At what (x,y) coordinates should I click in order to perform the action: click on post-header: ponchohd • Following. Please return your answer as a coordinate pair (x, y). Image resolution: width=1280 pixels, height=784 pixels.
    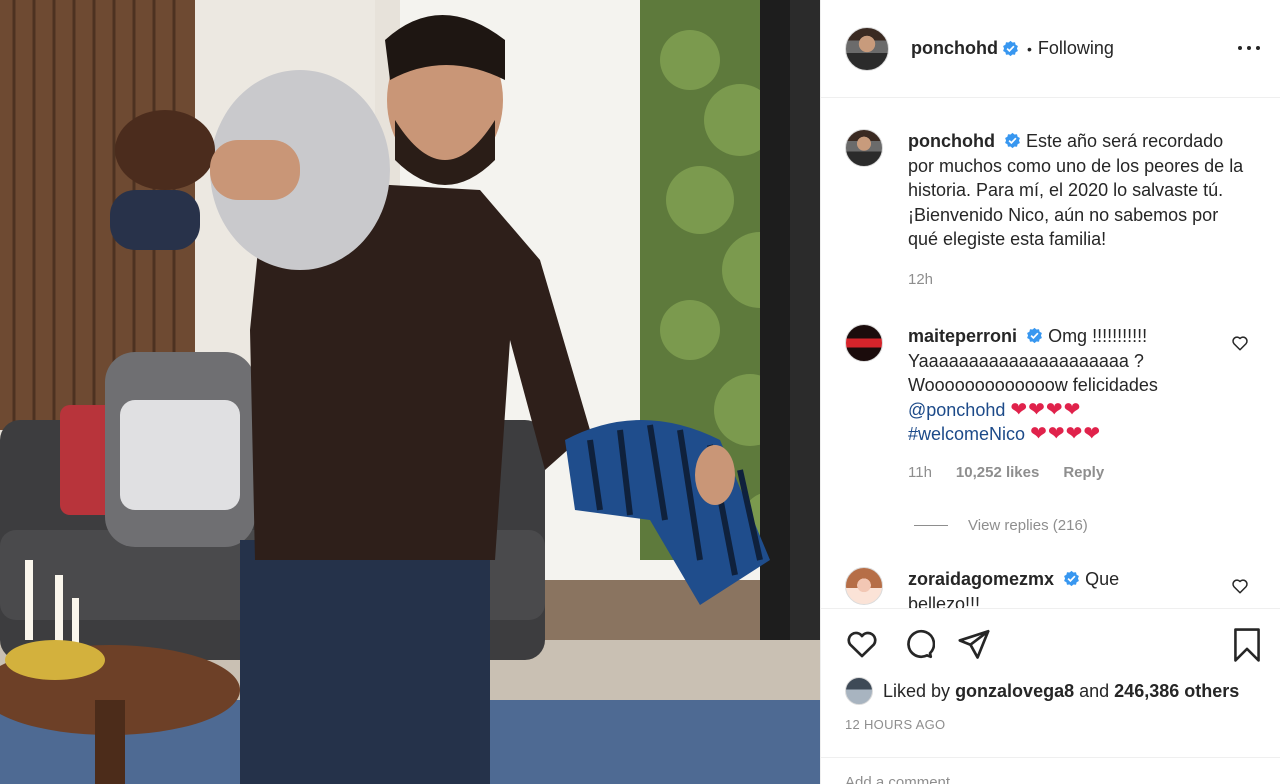
    Looking at the image, I should click on (1050, 49).